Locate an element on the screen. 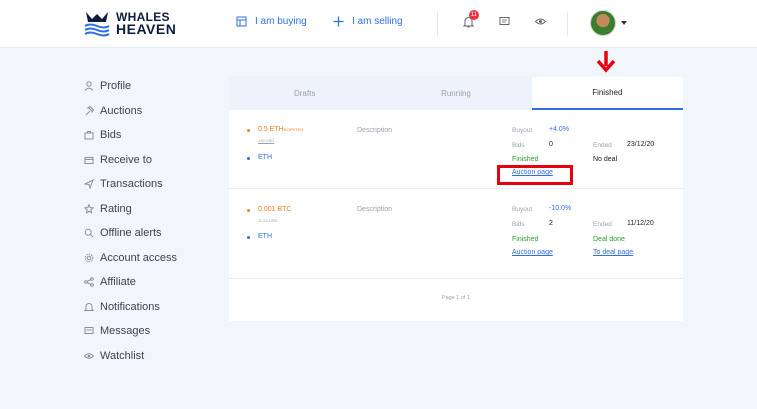 This screenshot has height=409, width=757. sidebar-item-bids: Bids is located at coordinates (130, 135).